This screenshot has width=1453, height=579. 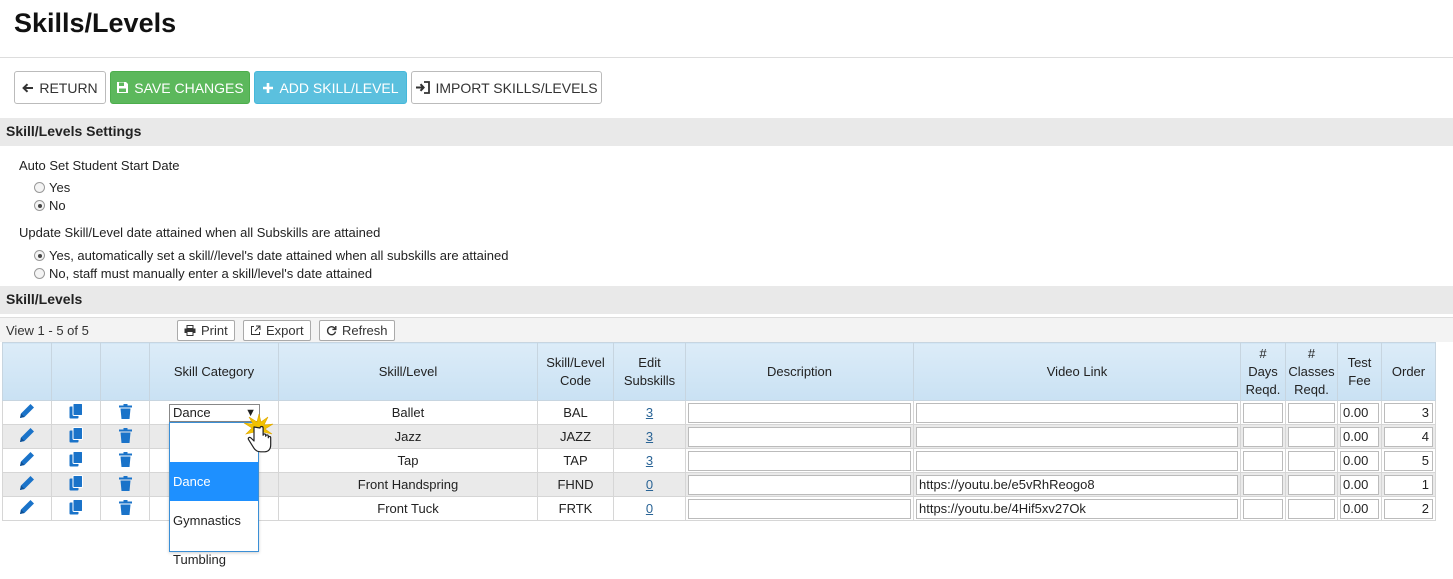 I want to click on print-button: Print, so click(x=206, y=330).